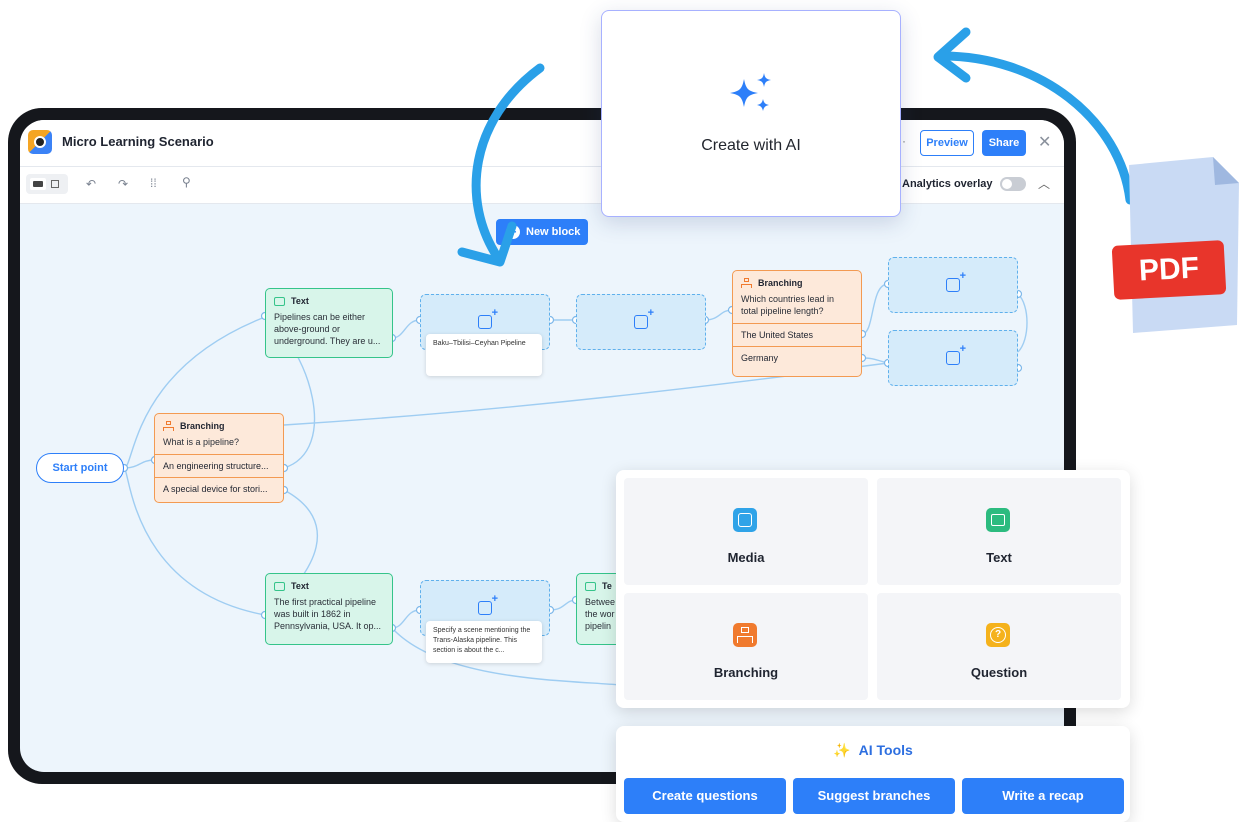  What do you see at coordinates (745, 635) in the screenshot?
I see `branching-icon` at bounding box center [745, 635].